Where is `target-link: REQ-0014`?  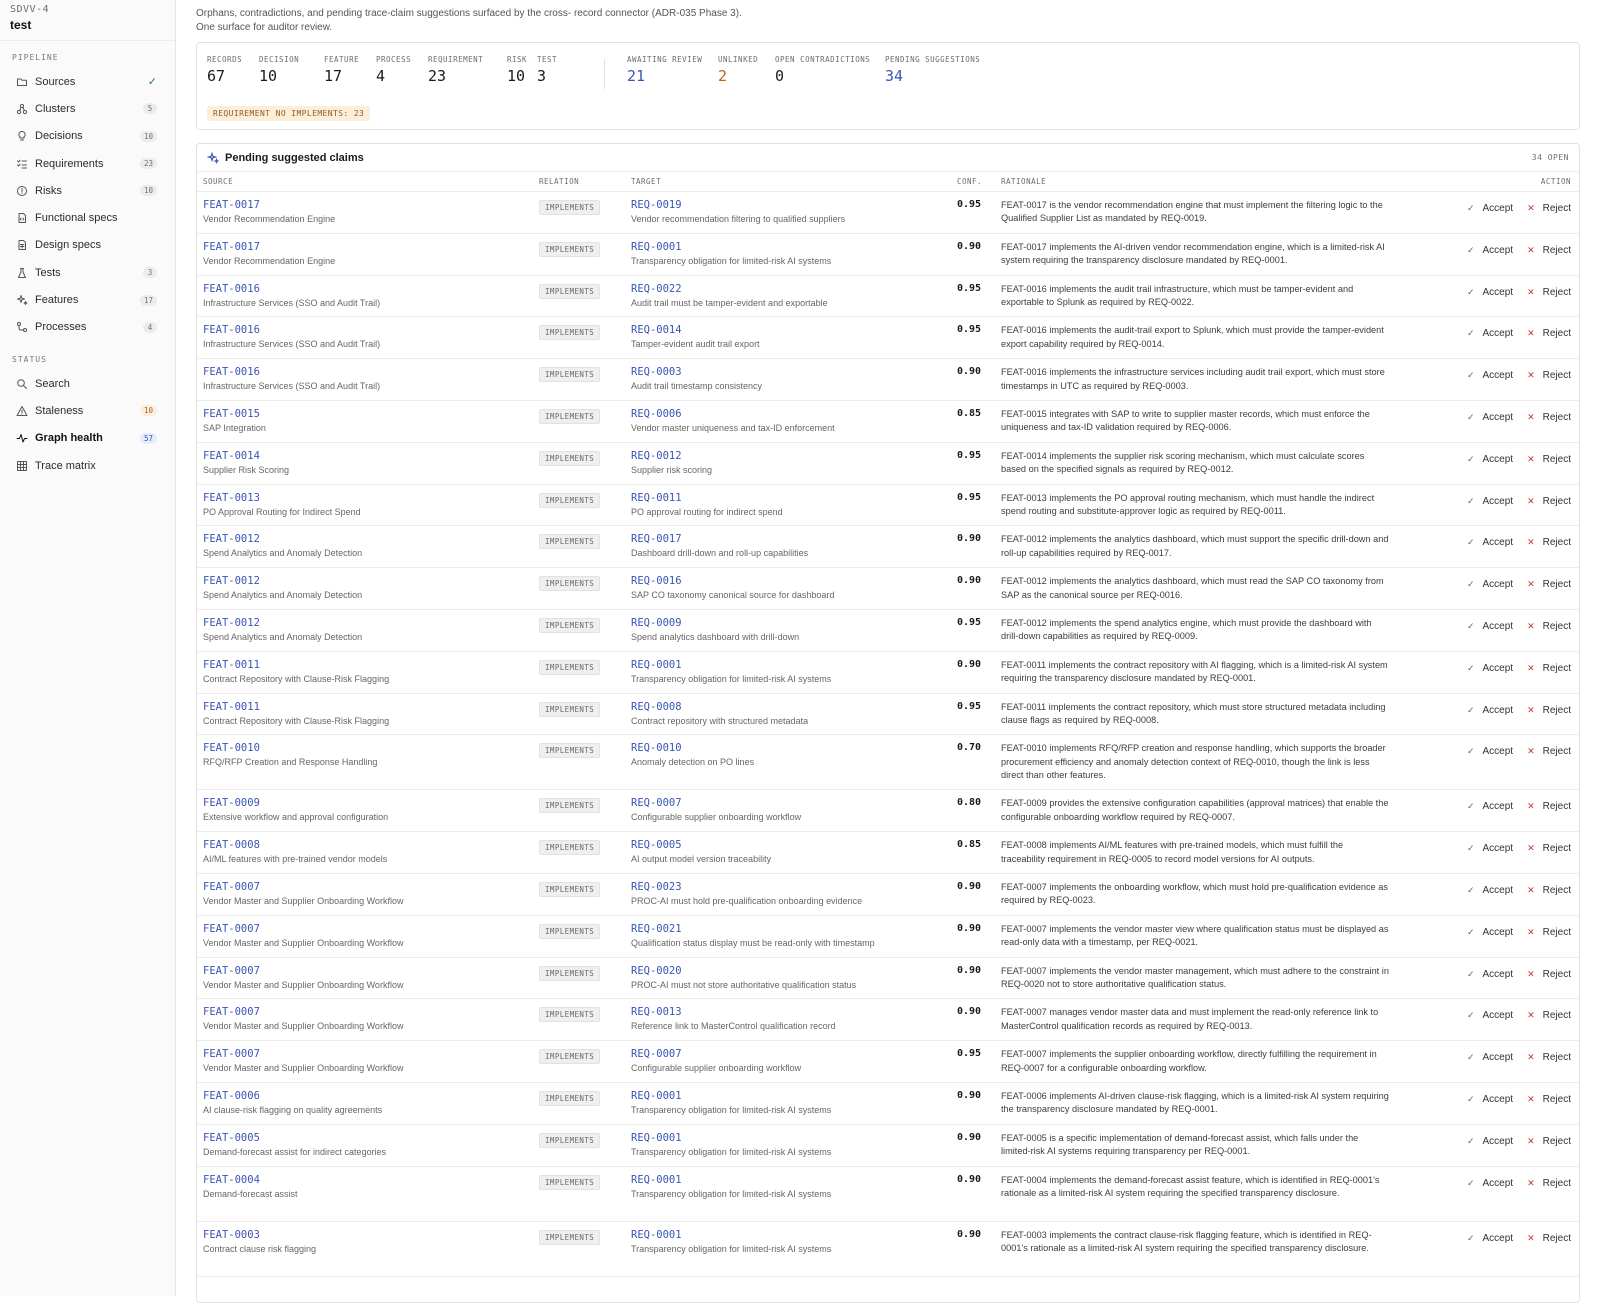
target-link: REQ-0014 is located at coordinates (794, 330).